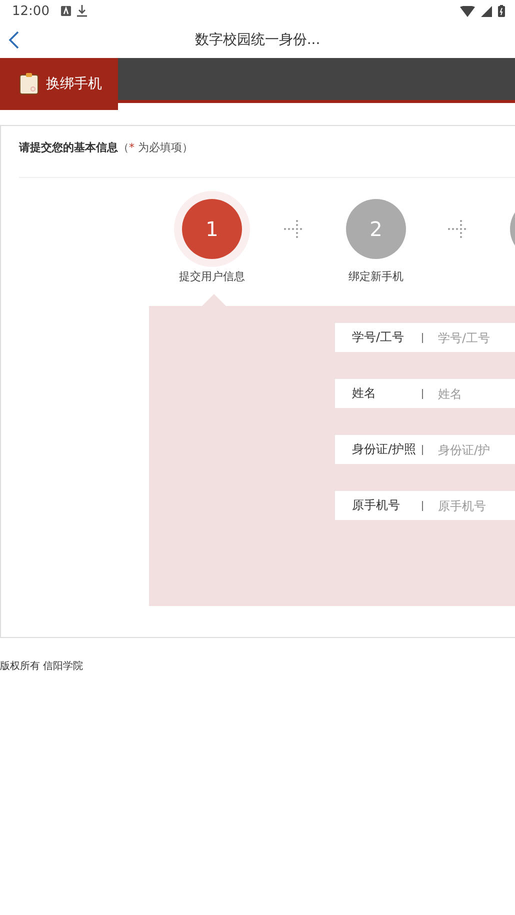 Image resolution: width=515 pixels, height=915 pixels. What do you see at coordinates (212, 276) in the screenshot?
I see `step-label: 提交用户信息` at bounding box center [212, 276].